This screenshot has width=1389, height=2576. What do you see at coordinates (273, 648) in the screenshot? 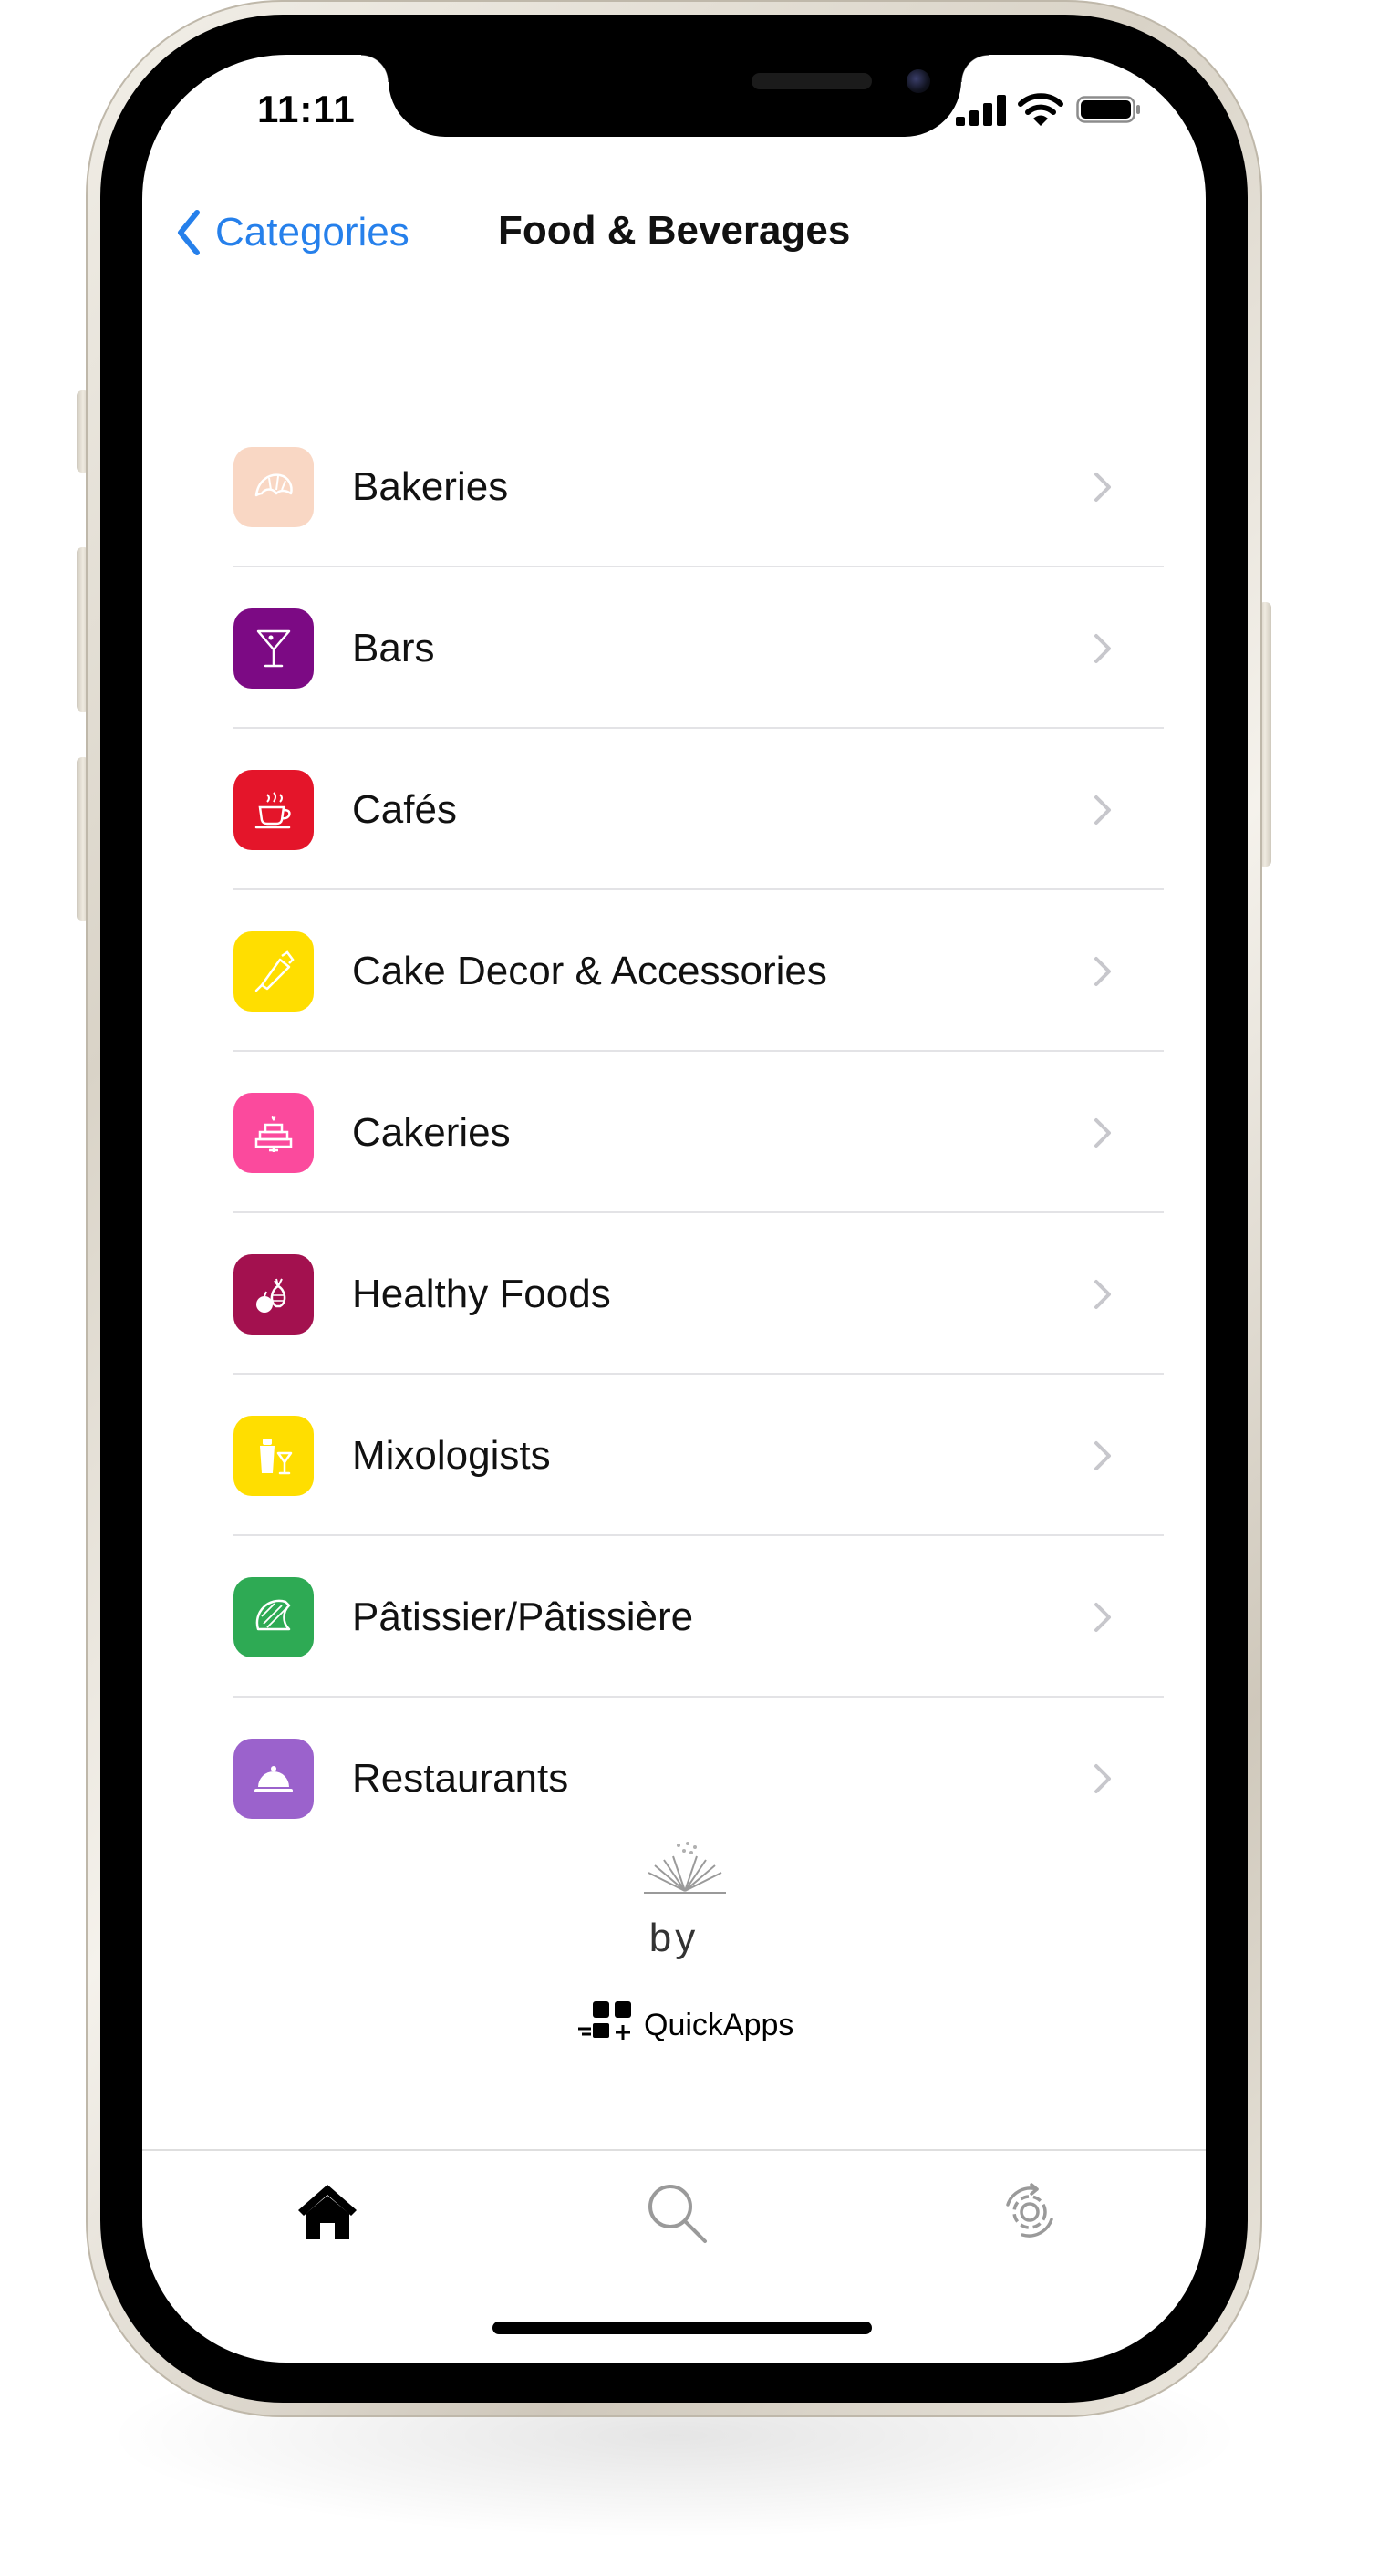
I see `cocktail-glass-icon` at bounding box center [273, 648].